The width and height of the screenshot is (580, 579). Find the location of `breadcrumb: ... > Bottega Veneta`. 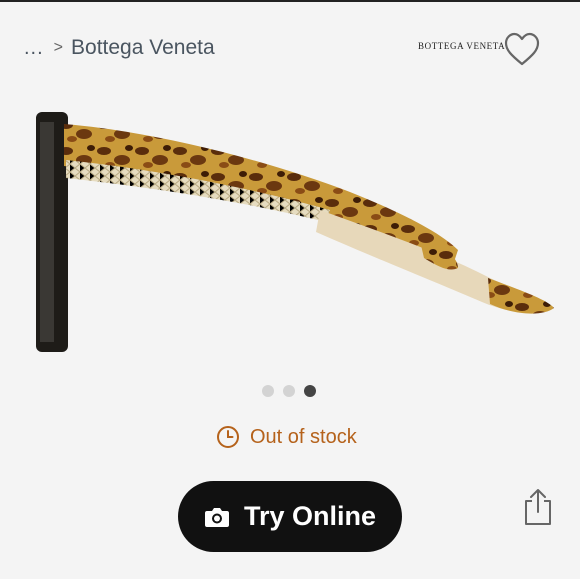

breadcrumb: ... > Bottega Veneta is located at coordinates (119, 48).